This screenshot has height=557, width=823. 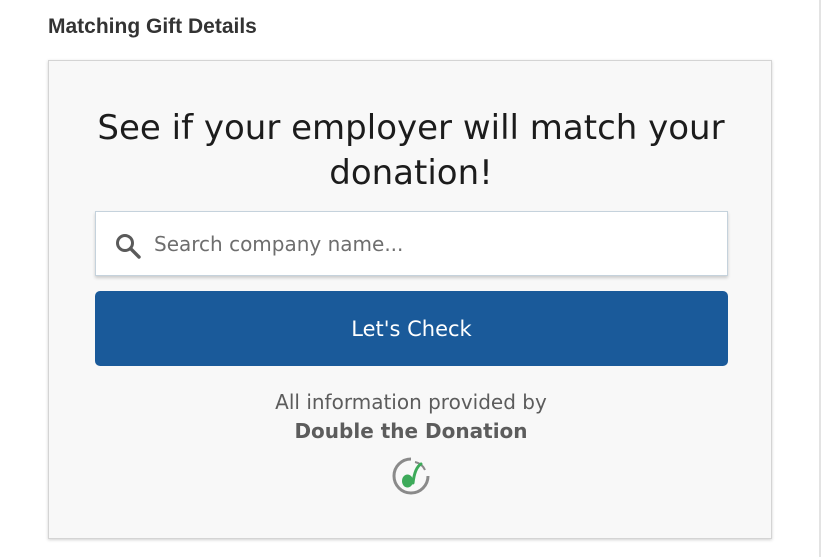 I want to click on company-search-box, so click(x=411, y=243).